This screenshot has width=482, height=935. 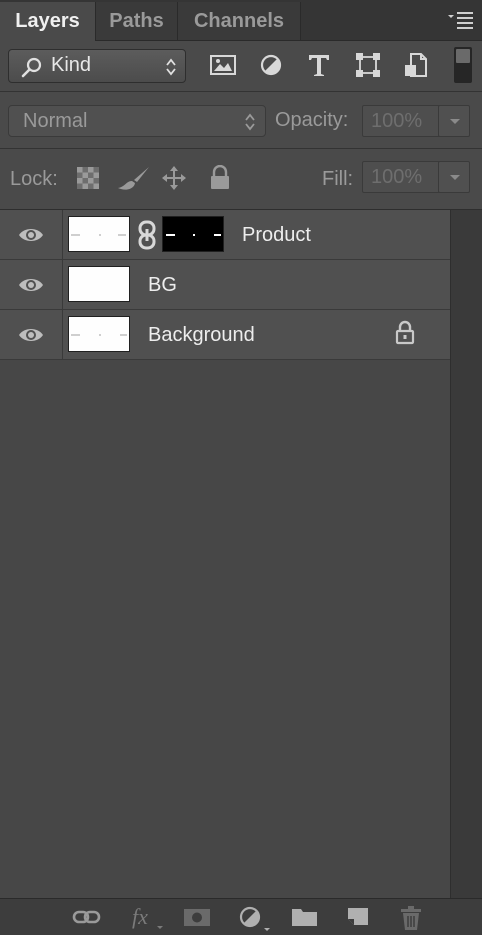 What do you see at coordinates (224, 66) in the screenshot?
I see `image-filter-icon` at bounding box center [224, 66].